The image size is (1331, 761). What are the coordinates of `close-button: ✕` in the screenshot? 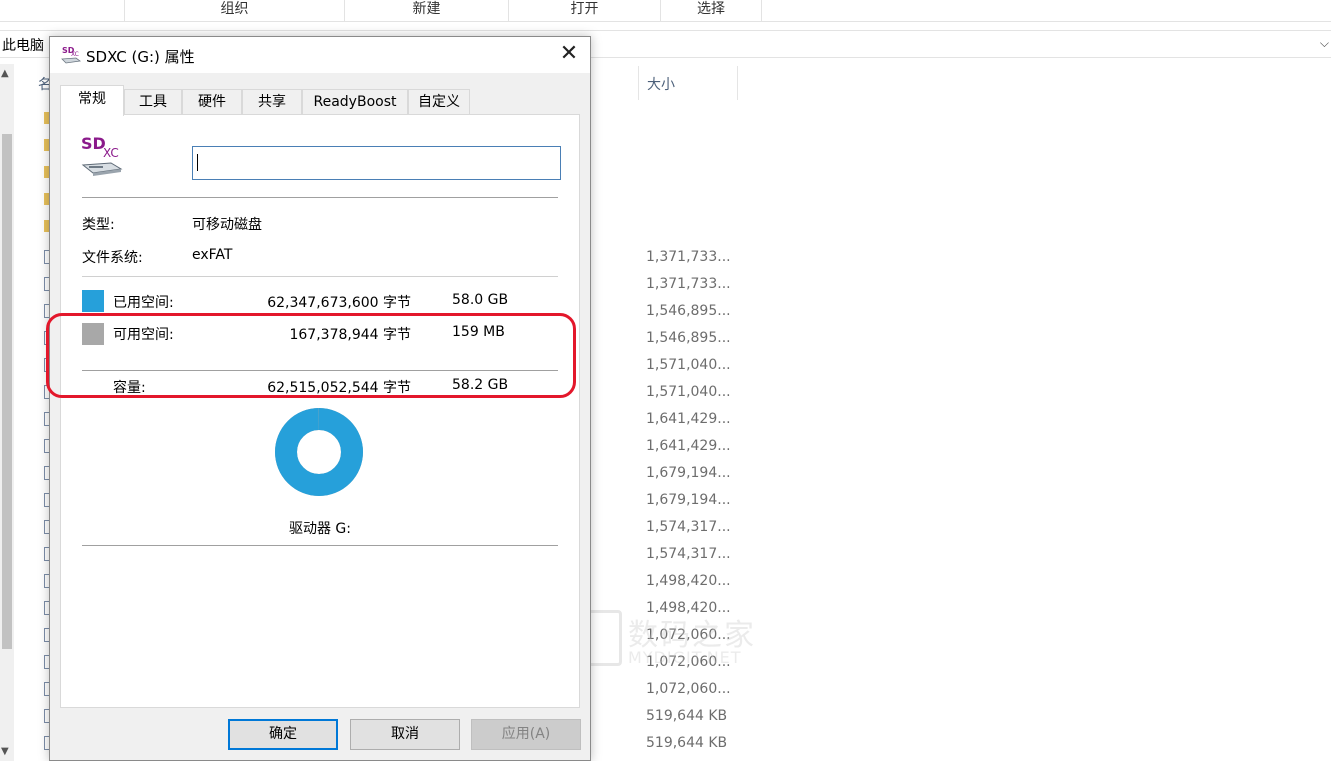 It's located at (569, 55).